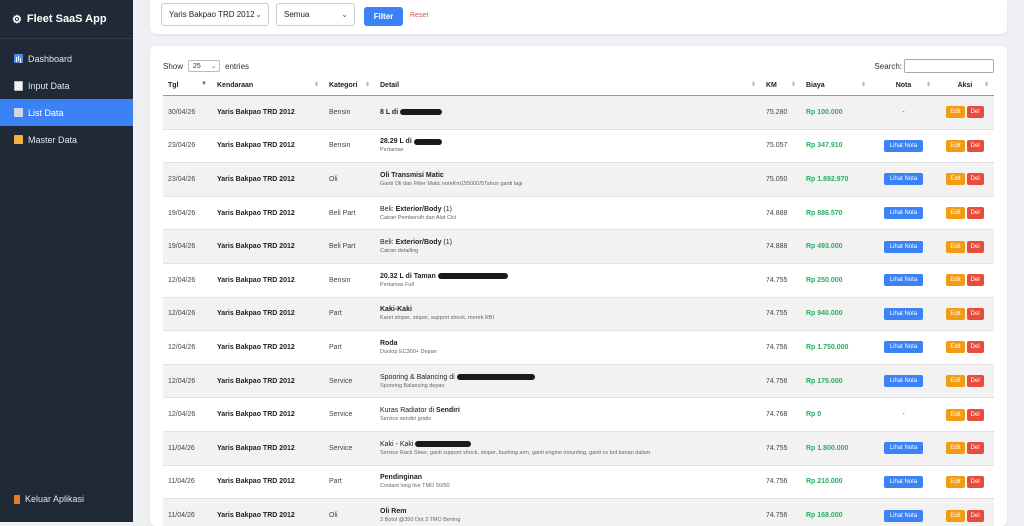  I want to click on gear-icon: ⚙, so click(17, 19).